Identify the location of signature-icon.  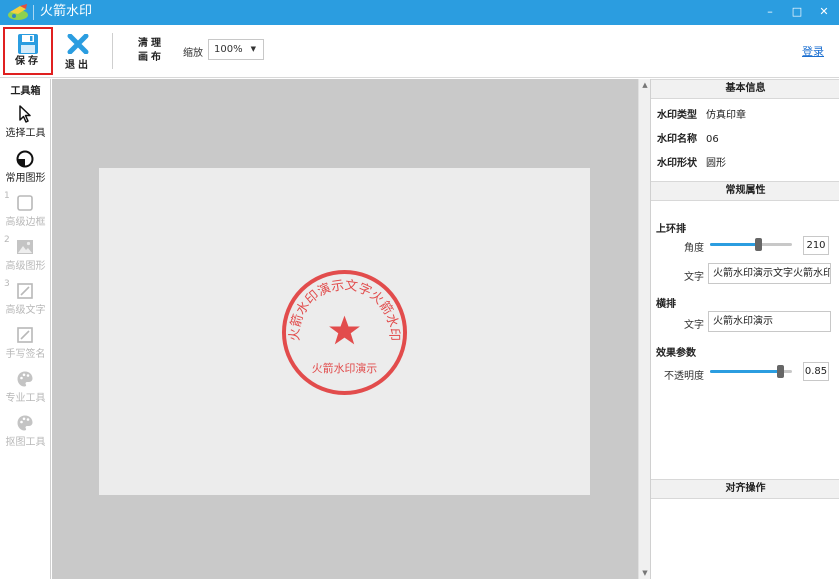
(25, 335).